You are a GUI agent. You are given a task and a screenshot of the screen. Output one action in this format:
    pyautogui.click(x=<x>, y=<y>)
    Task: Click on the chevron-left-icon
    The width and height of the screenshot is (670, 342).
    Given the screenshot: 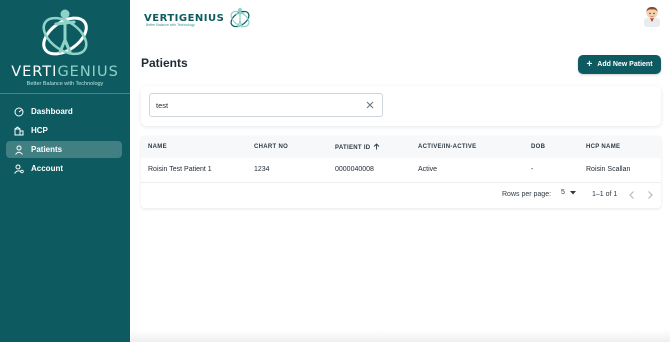 What is the action you would take?
    pyautogui.click(x=631, y=195)
    